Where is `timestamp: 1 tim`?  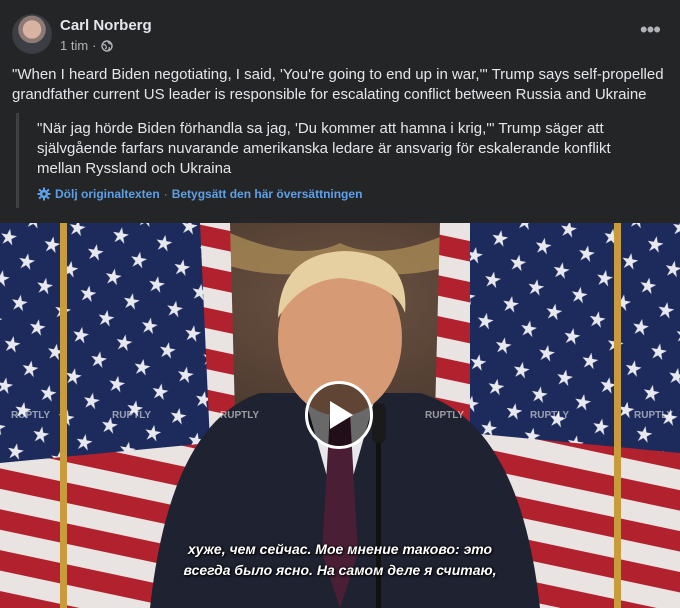 timestamp: 1 tim is located at coordinates (74, 45).